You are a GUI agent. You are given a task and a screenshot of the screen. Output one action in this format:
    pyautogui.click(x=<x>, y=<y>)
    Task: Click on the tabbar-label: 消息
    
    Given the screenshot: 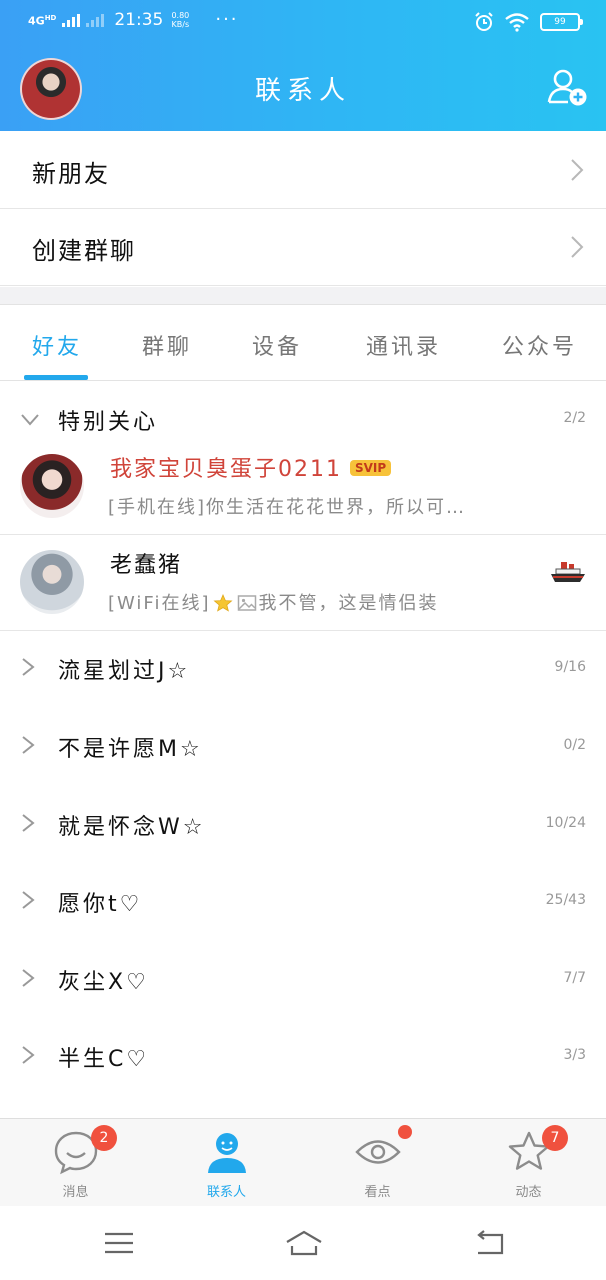 What is the action you would take?
    pyautogui.click(x=75, y=1192)
    